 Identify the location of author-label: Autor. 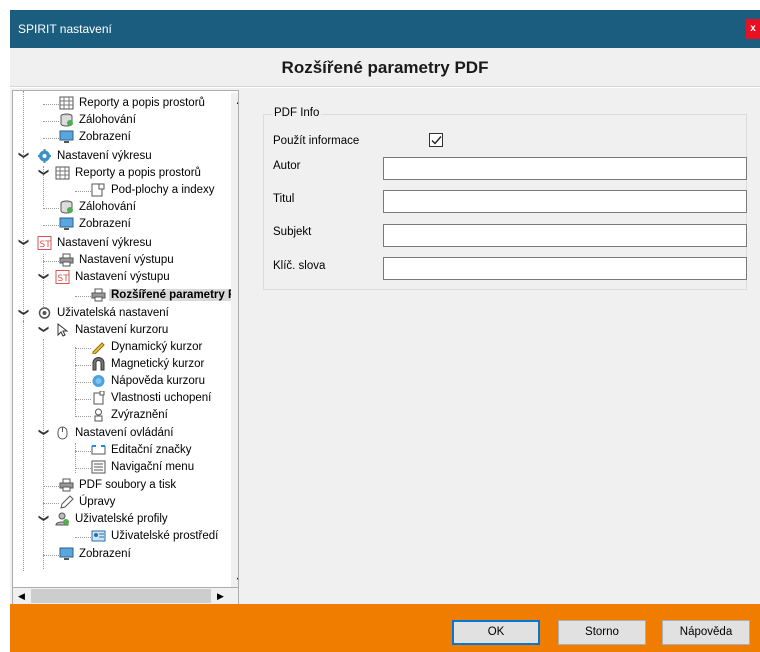
(287, 166).